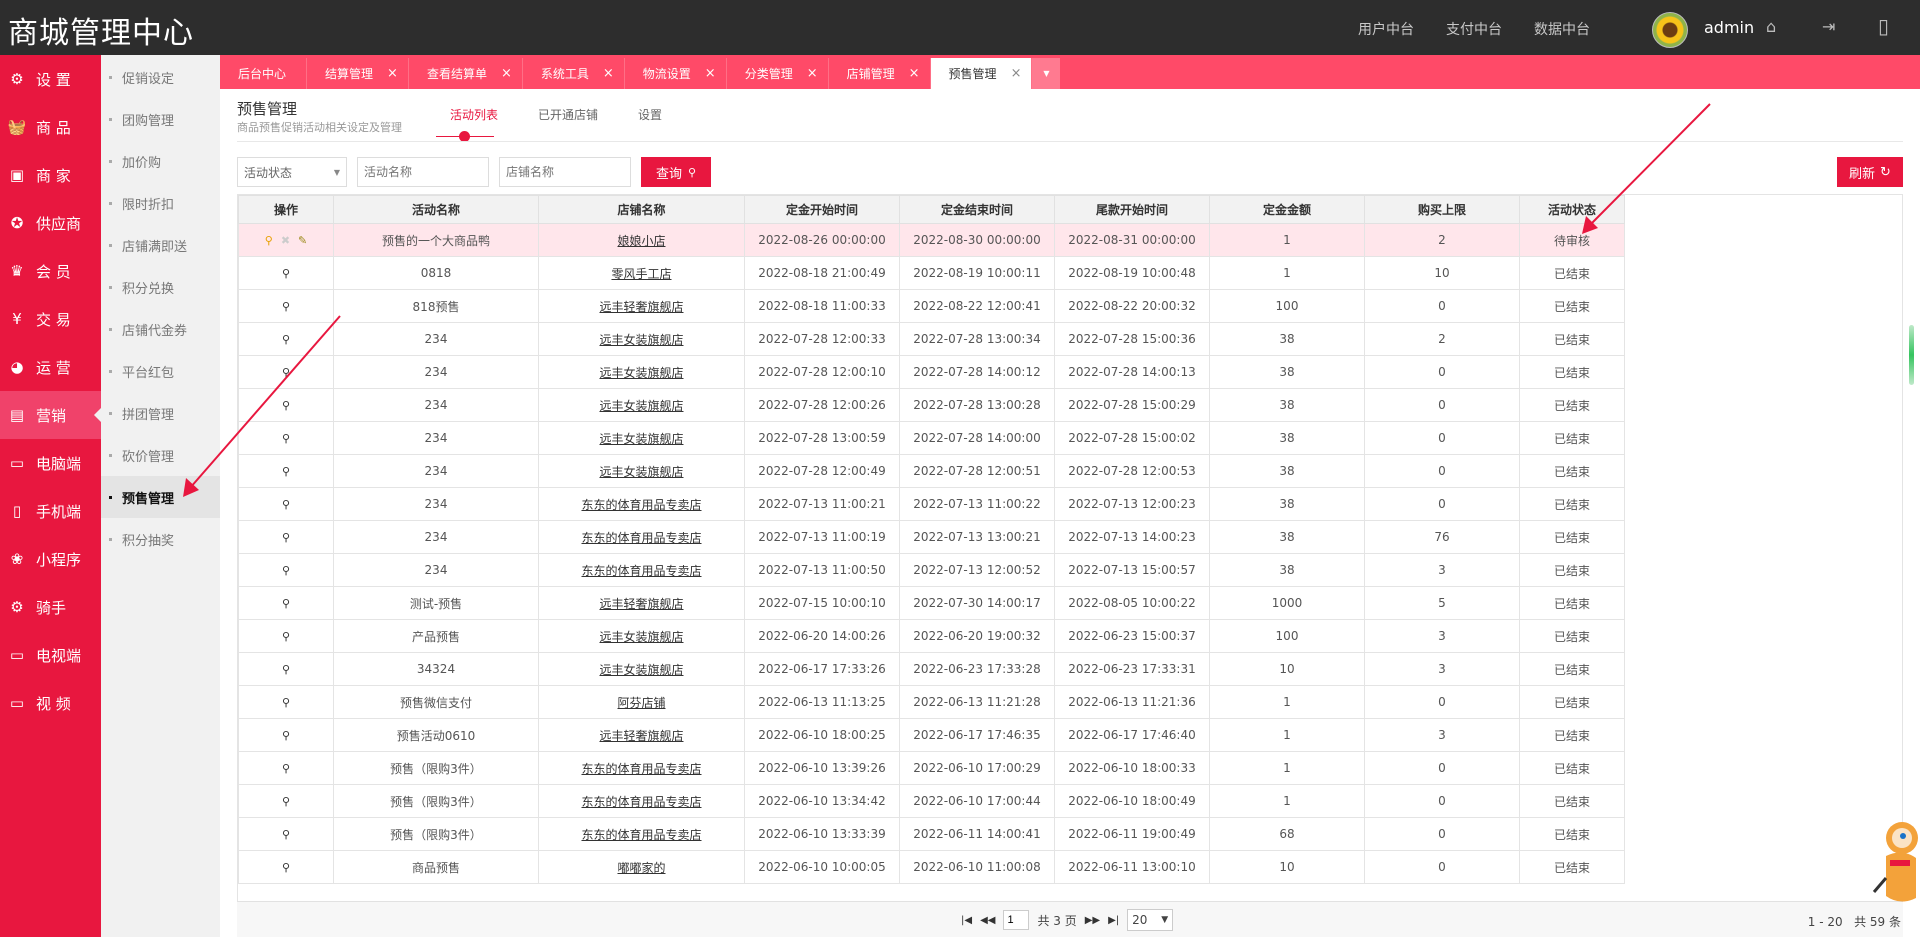 The height and width of the screenshot is (937, 1920). Describe the element at coordinates (160, 539) in the screenshot. I see `sidebar-sub-item: 积分抽奖` at that location.